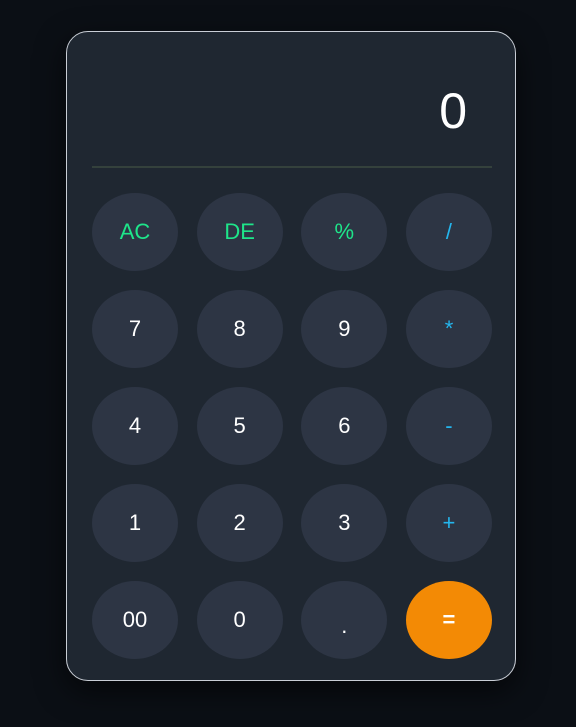 The height and width of the screenshot is (727, 576). I want to click on multiply-button: *, so click(448, 329).